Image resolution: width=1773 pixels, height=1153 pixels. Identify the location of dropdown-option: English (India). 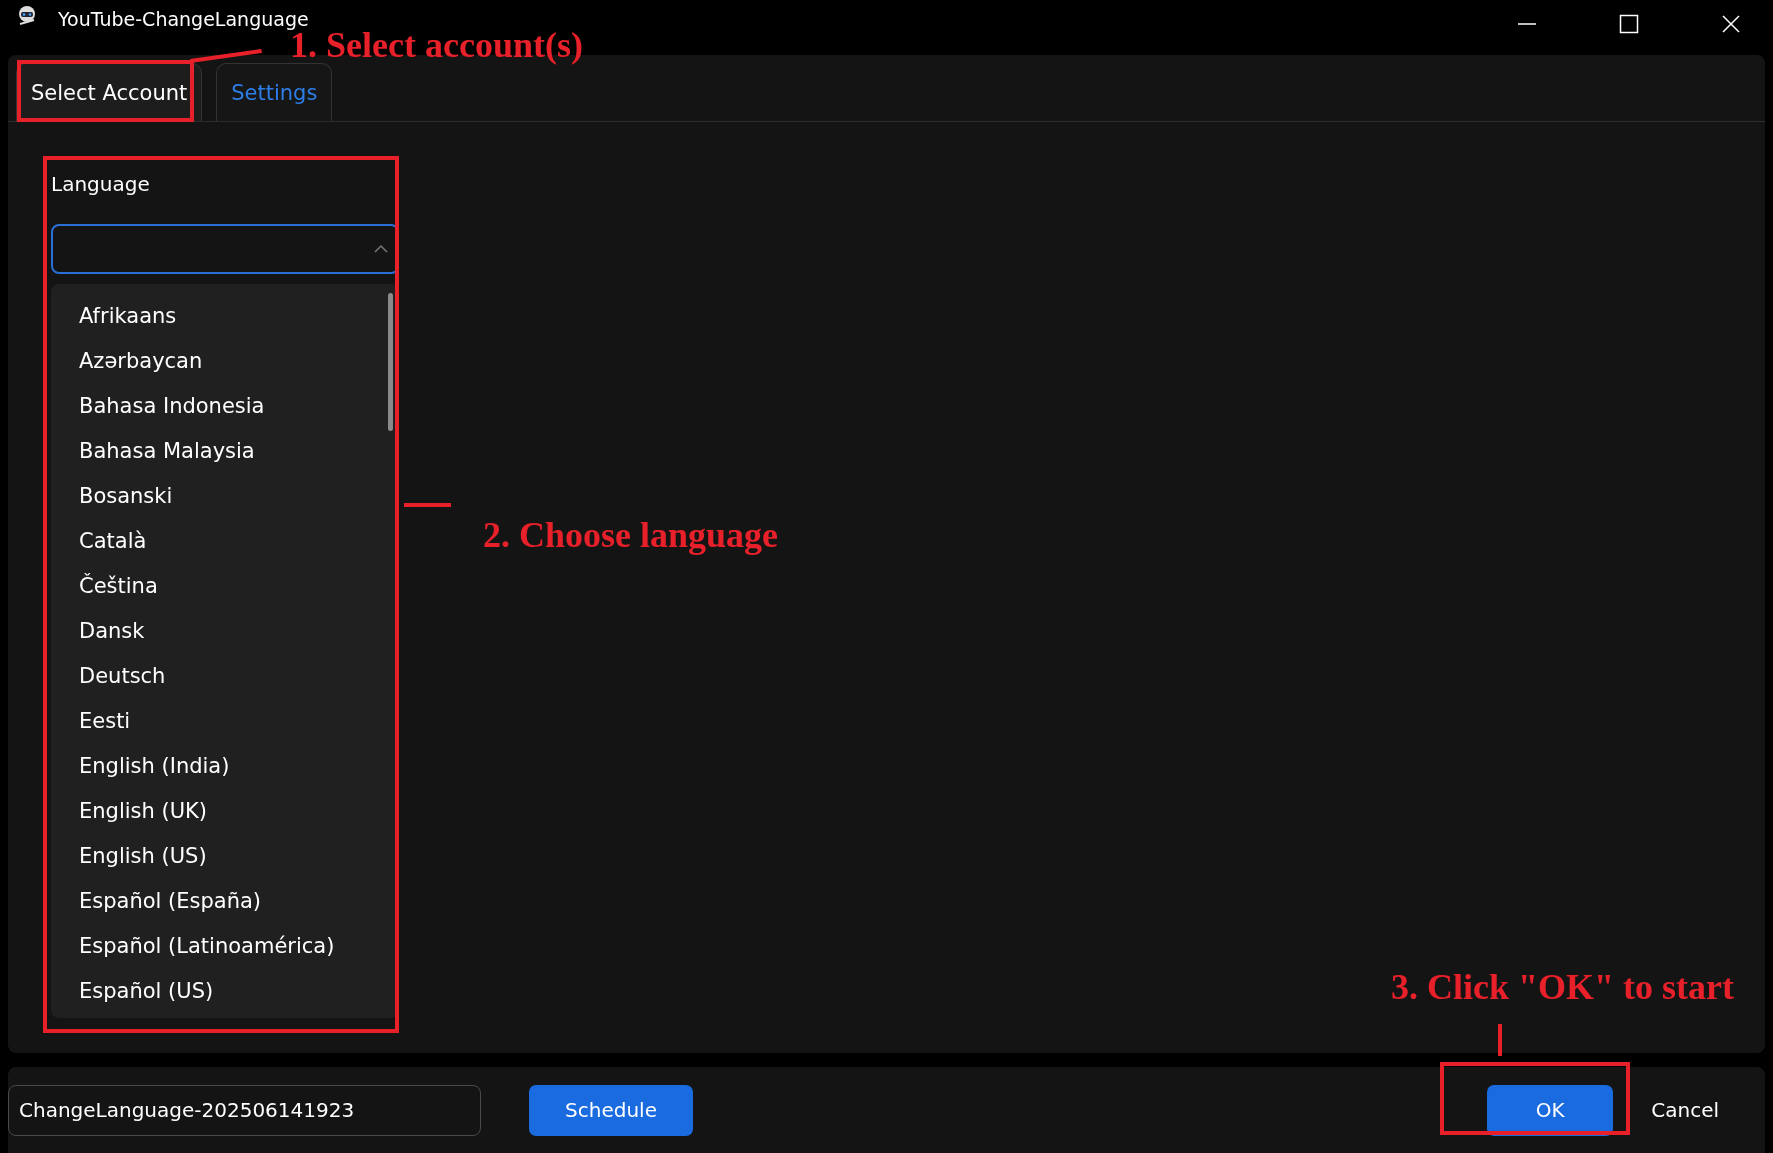
(217, 765).